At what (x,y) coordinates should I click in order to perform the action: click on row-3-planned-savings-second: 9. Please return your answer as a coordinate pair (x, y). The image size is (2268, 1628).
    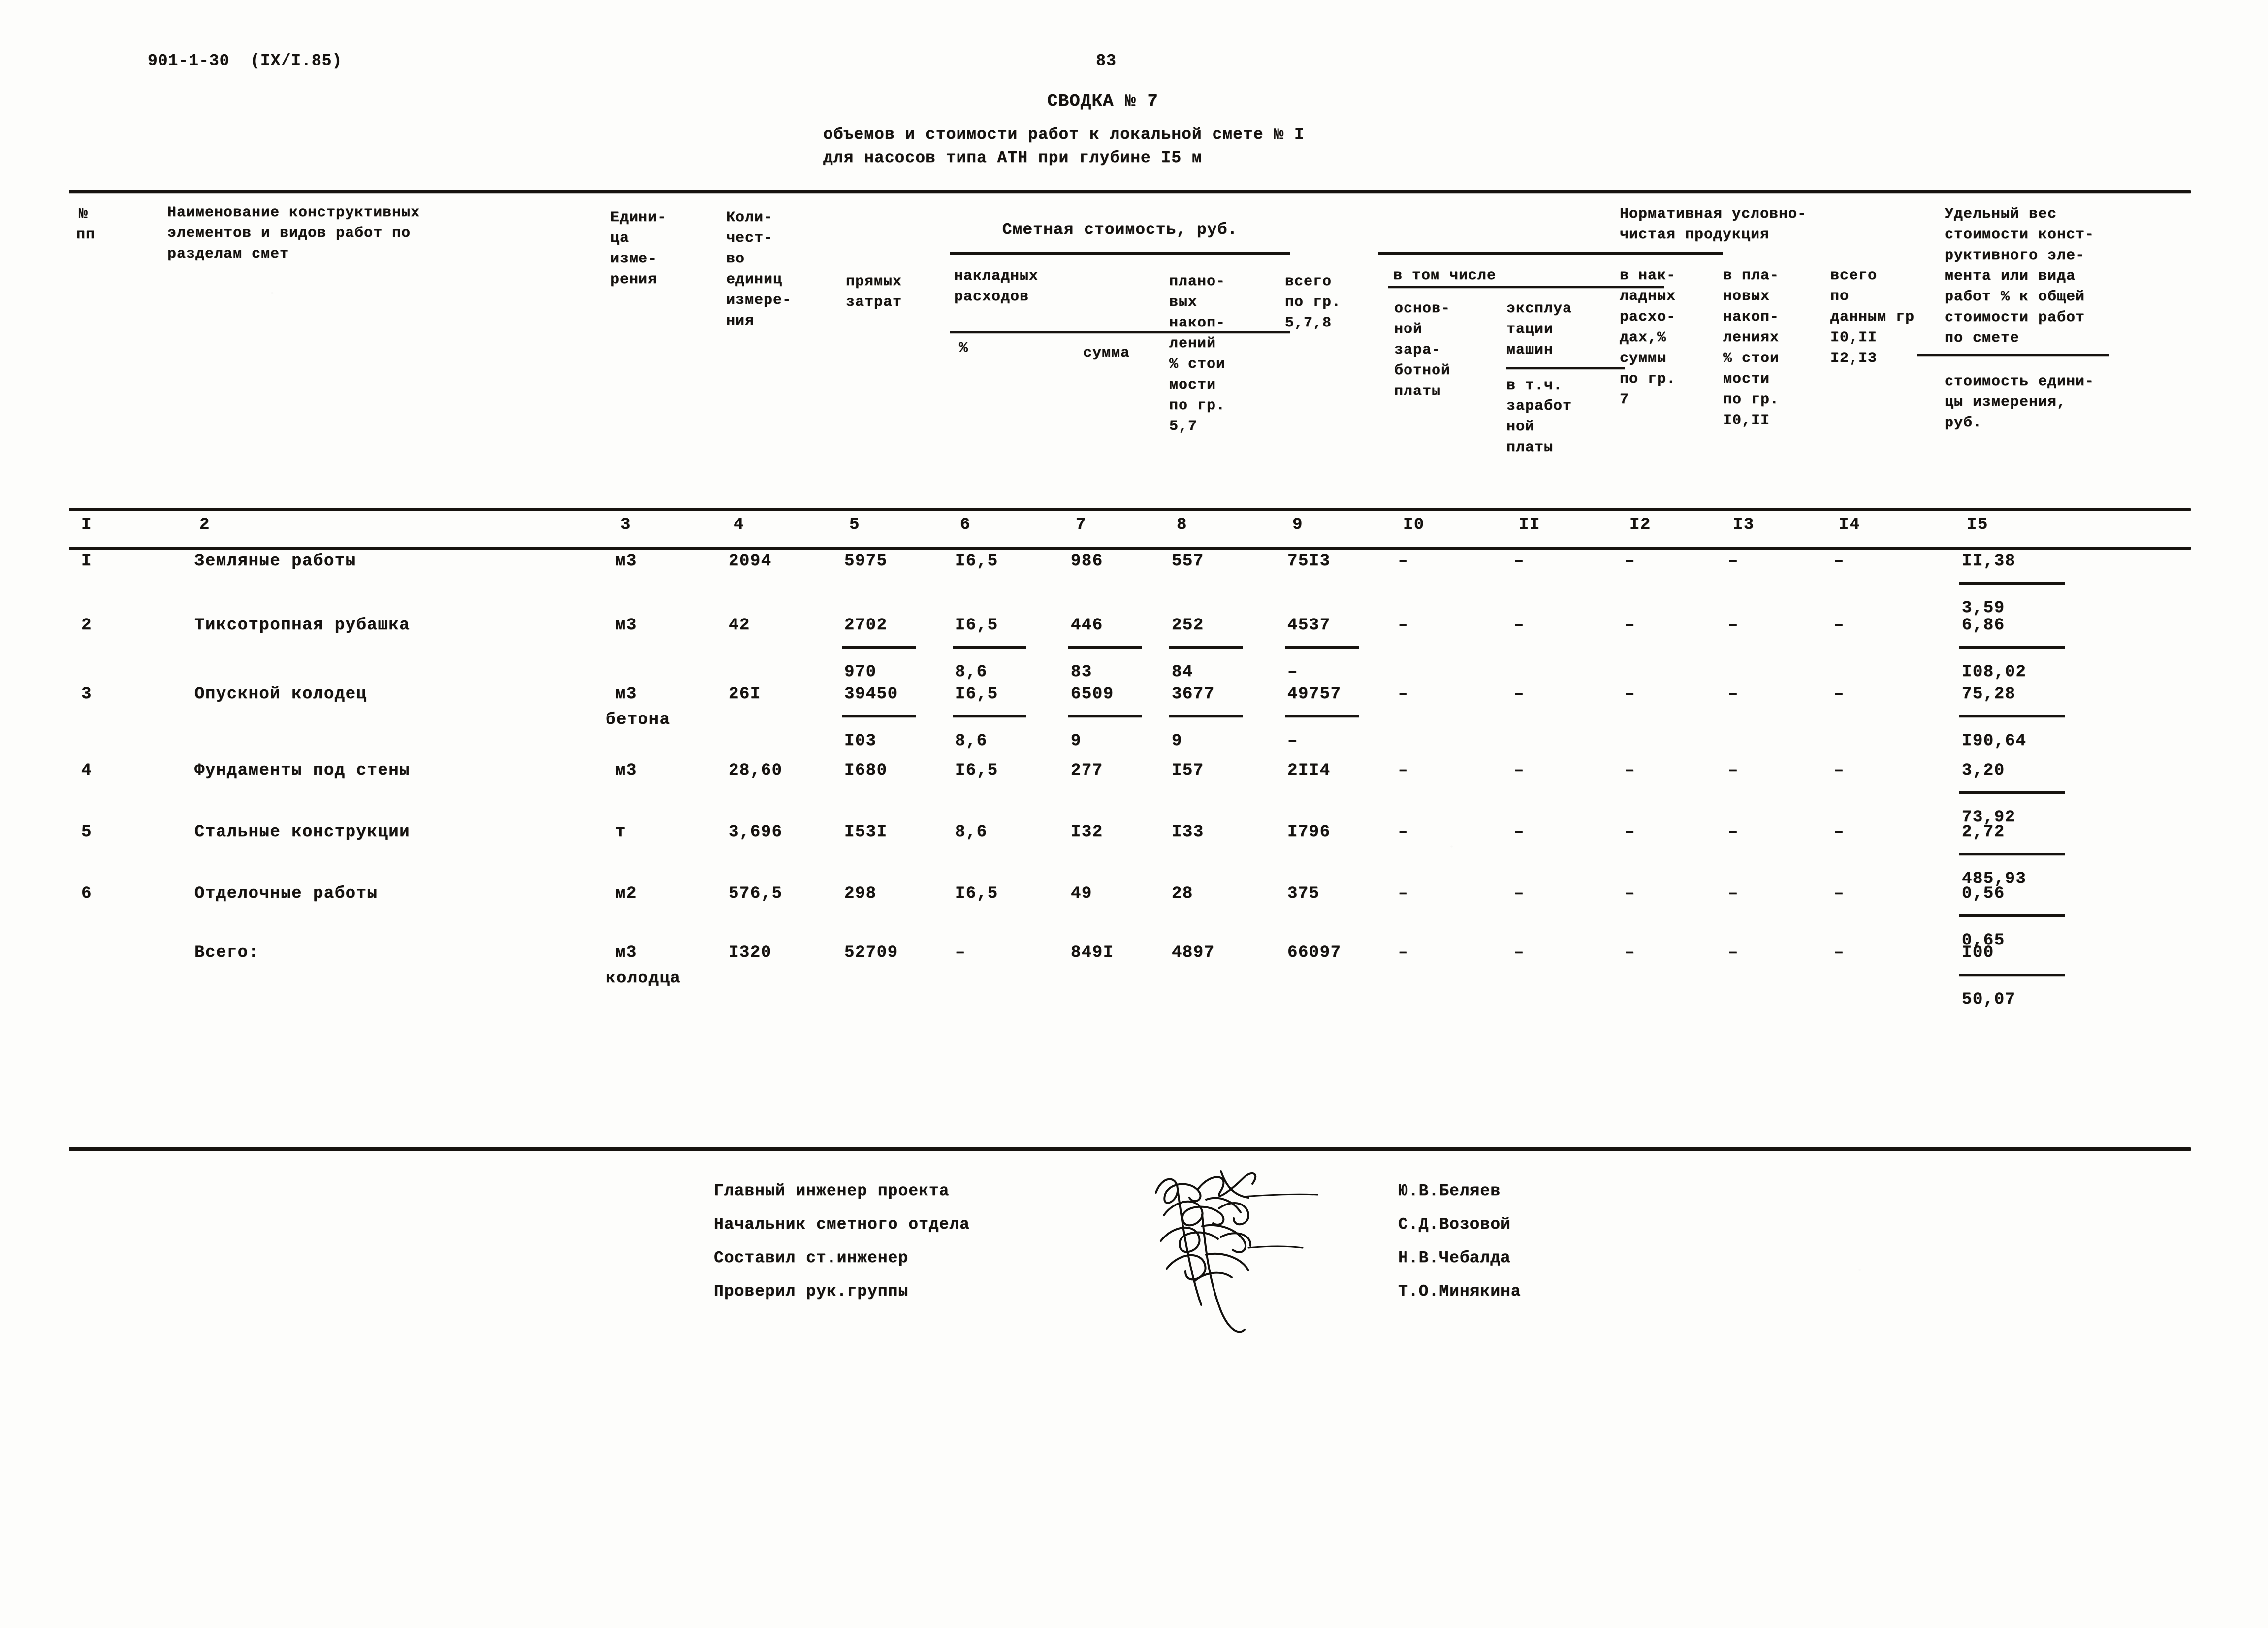
    Looking at the image, I should click on (1177, 741).